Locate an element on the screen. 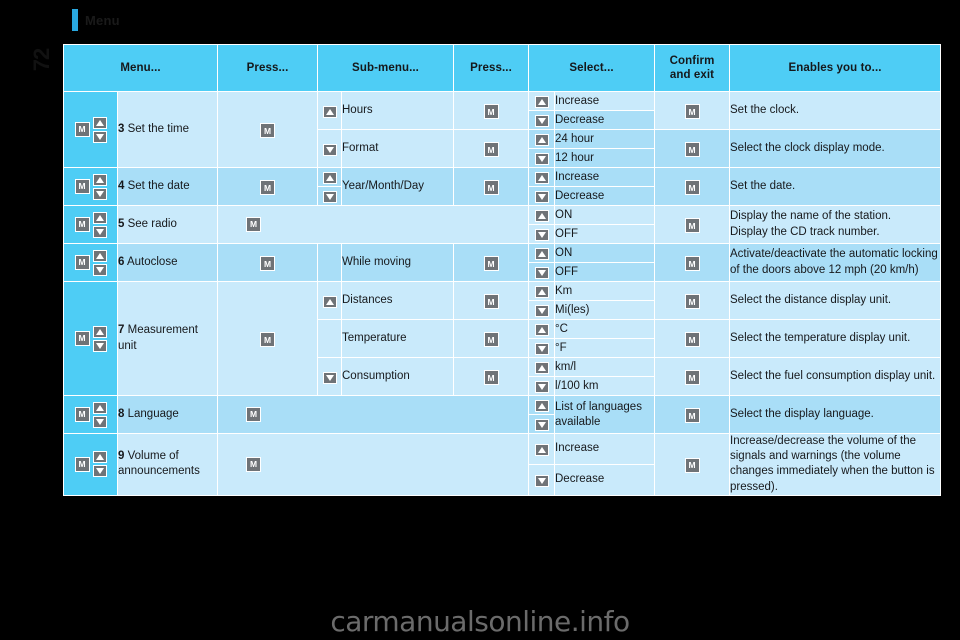 The height and width of the screenshot is (640, 960). select-option-decrease-date: Decrease is located at coordinates (604, 196).